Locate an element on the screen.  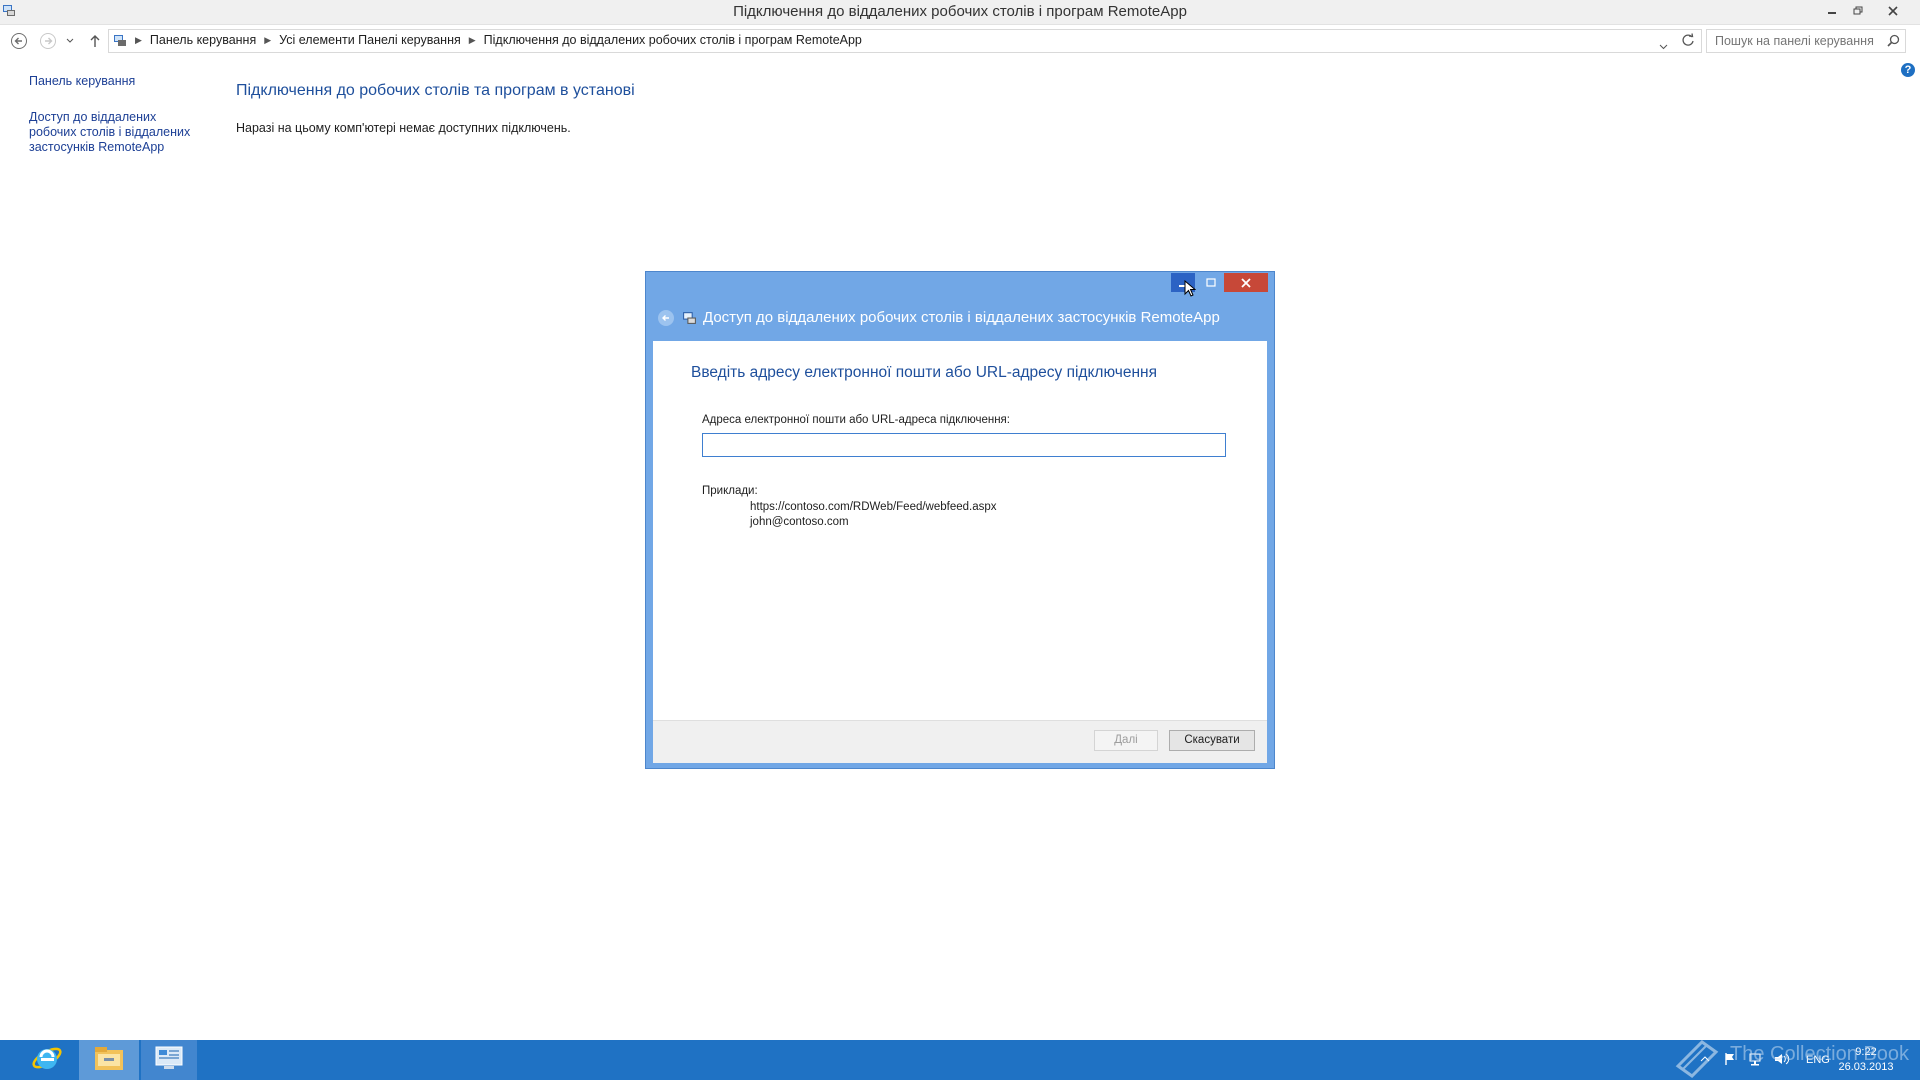
taskbar-file-explorer is located at coordinates (109, 1060).